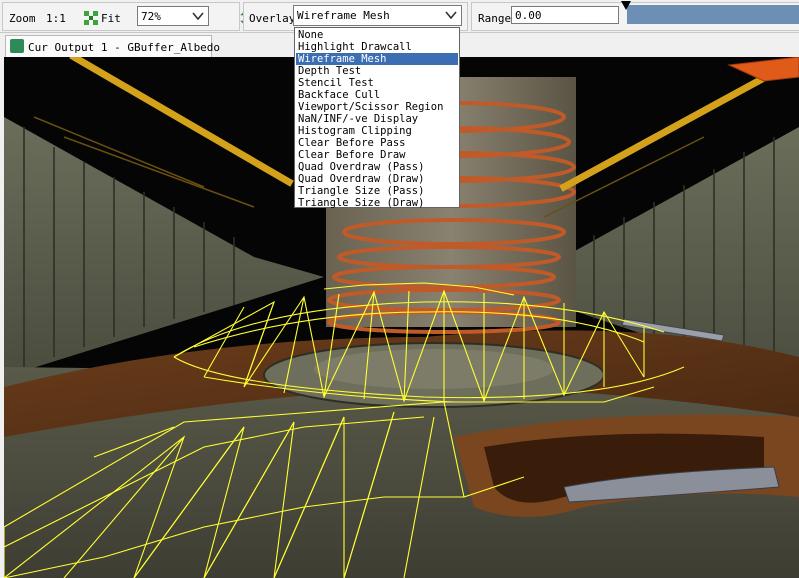 The width and height of the screenshot is (799, 578). What do you see at coordinates (528, 15) in the screenshot?
I see `range-value: 0.00` at bounding box center [528, 15].